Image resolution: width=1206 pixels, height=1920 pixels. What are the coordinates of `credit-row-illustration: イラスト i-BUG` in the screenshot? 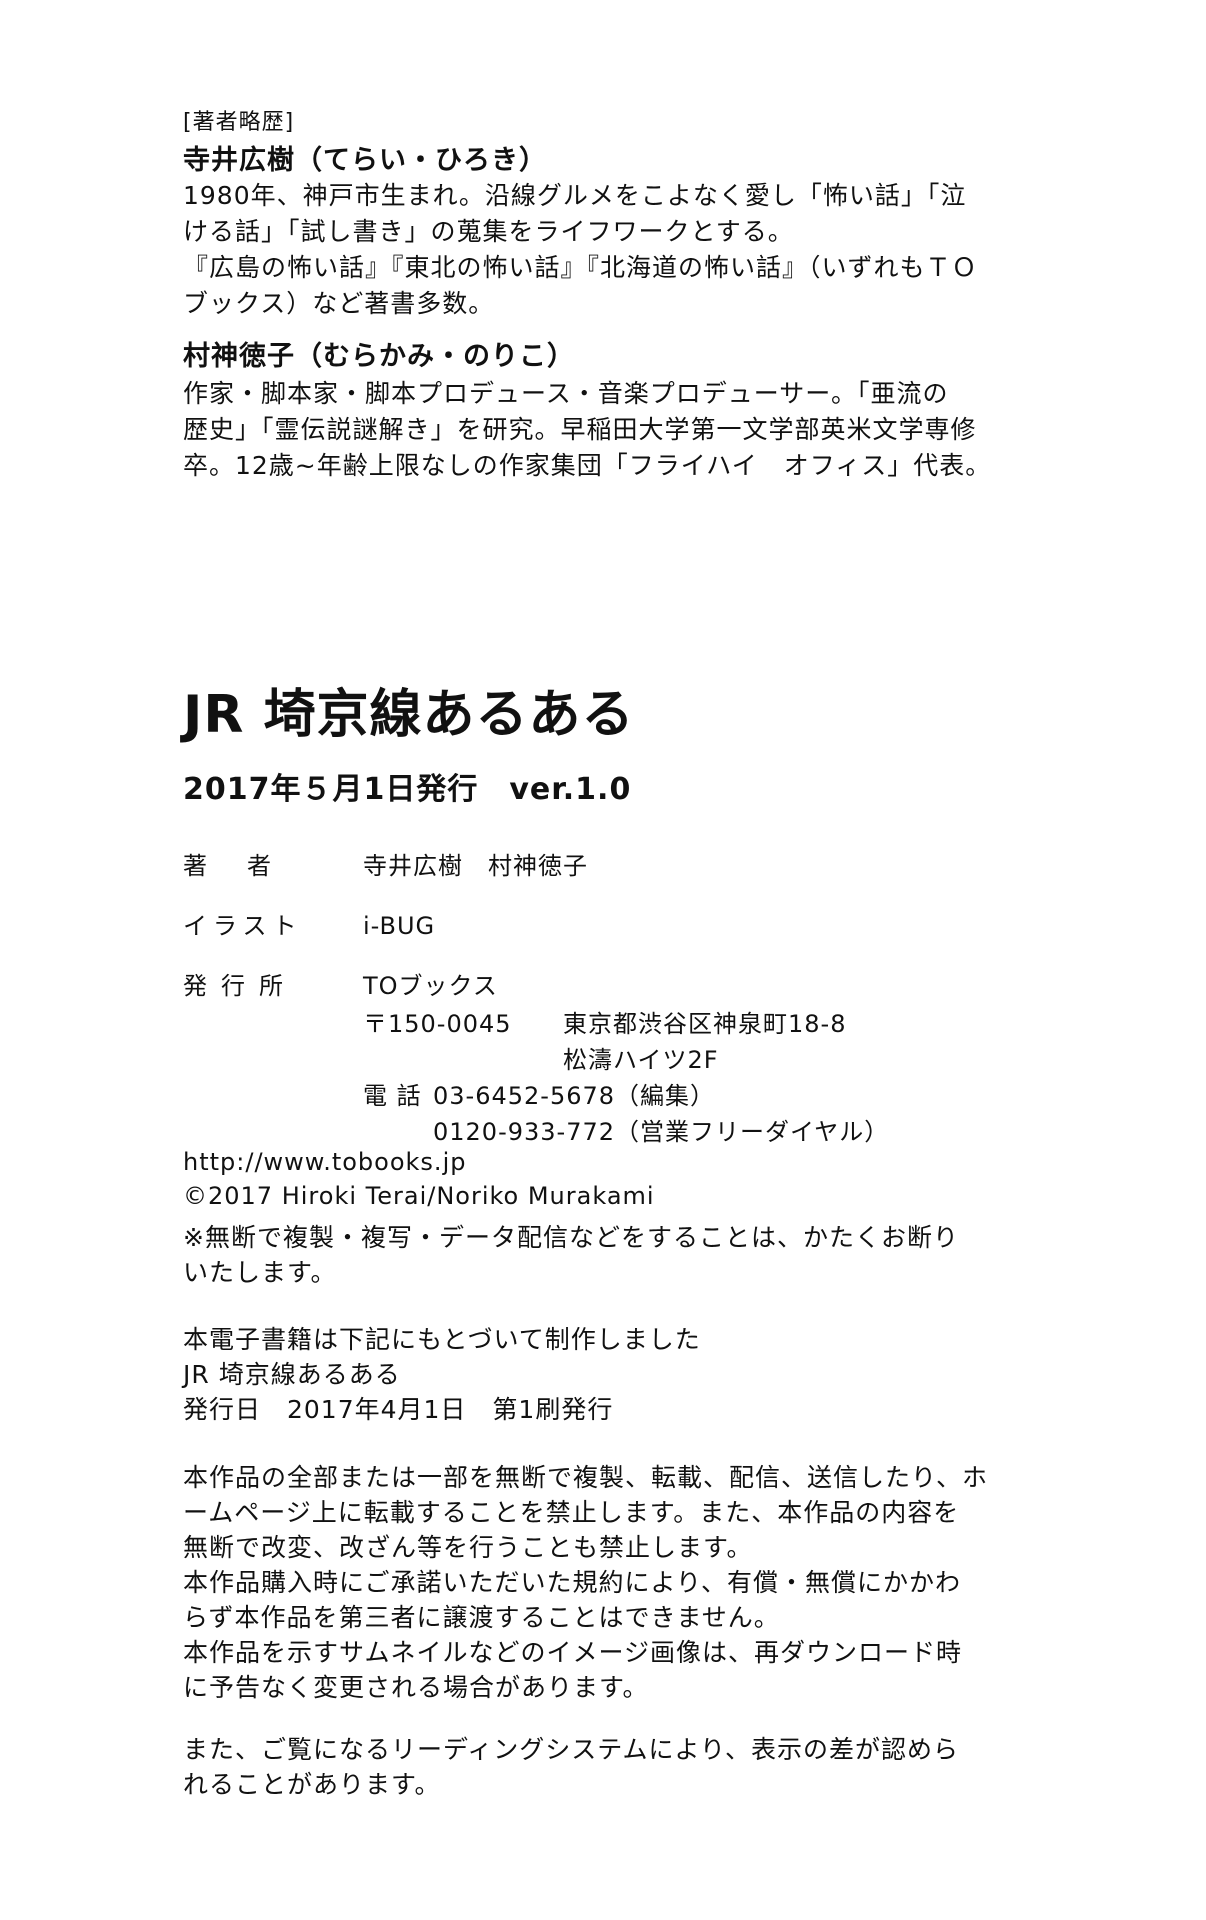 It's located at (309, 923).